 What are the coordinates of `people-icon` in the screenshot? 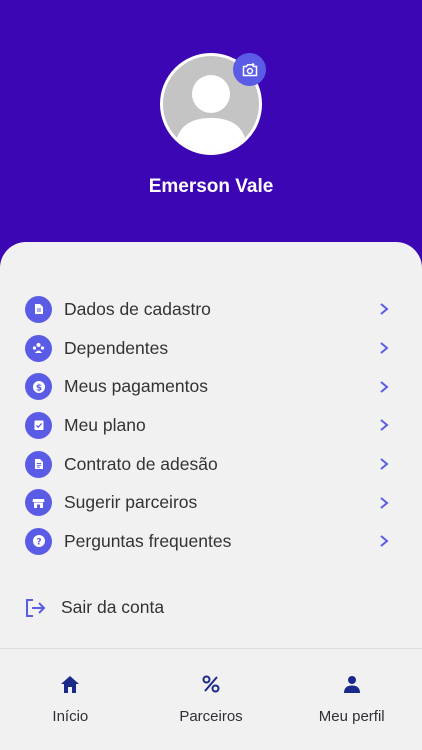 It's located at (38, 348).